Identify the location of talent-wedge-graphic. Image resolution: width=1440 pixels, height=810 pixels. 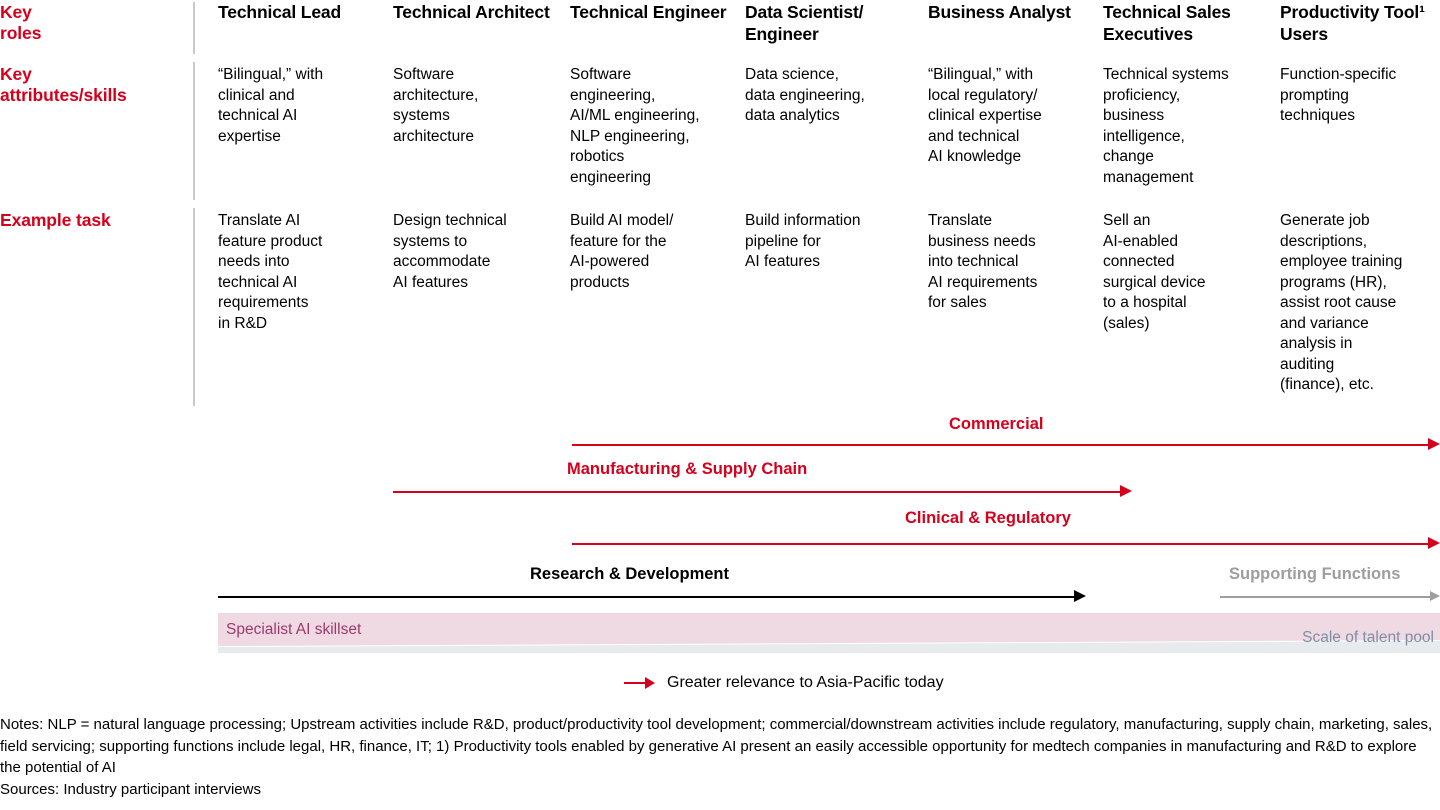
(720, 630).